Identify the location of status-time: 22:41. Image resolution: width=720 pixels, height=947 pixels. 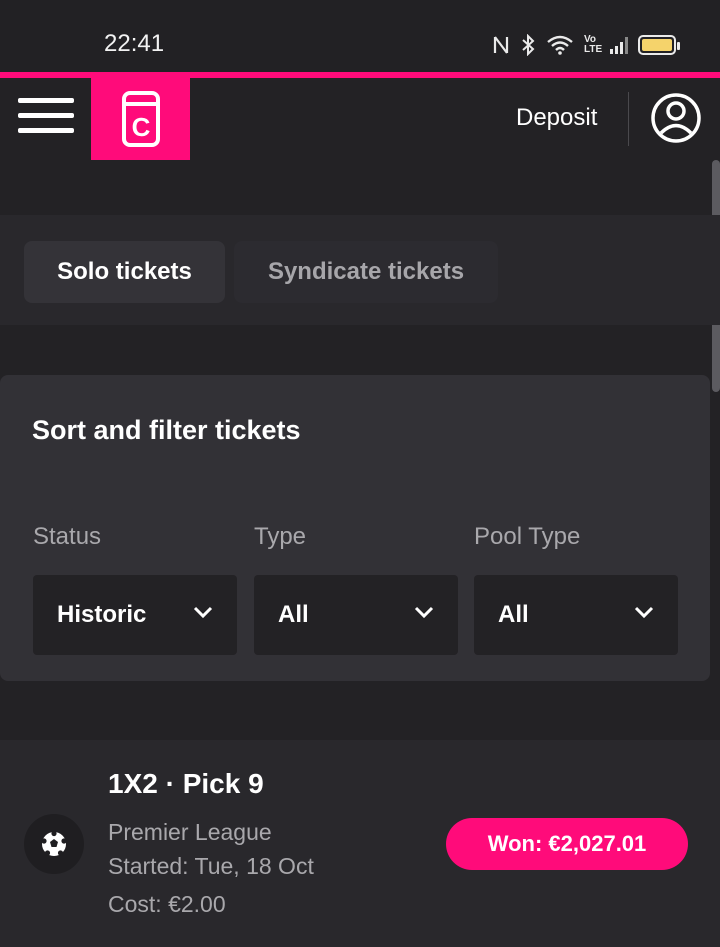
(134, 43).